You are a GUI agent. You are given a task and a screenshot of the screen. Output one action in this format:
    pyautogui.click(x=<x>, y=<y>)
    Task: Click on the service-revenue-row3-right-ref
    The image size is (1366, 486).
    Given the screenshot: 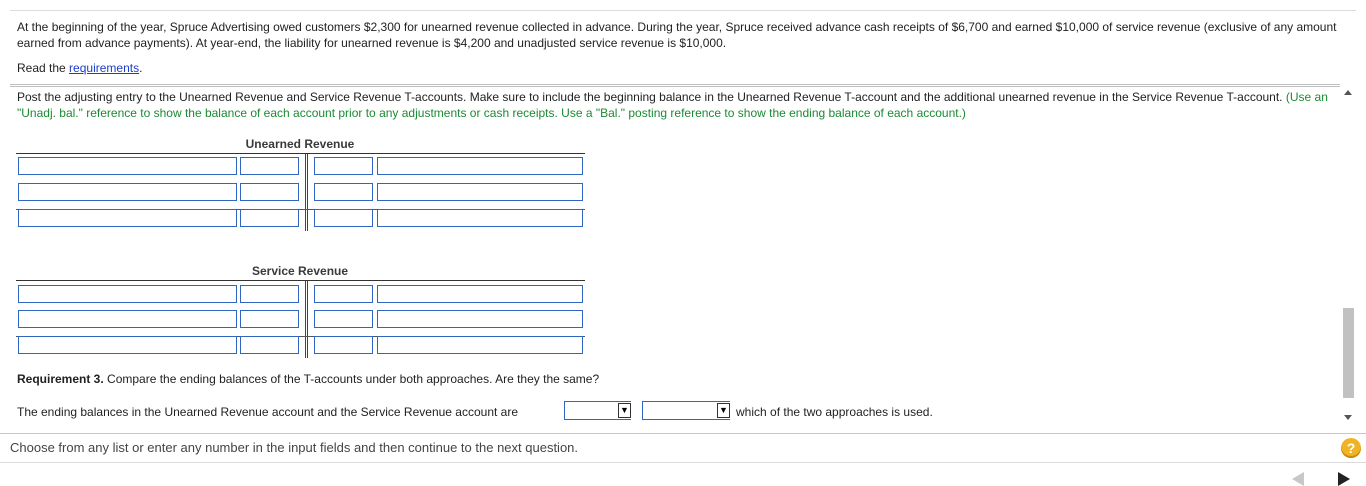 What is the action you would take?
    pyautogui.click(x=480, y=345)
    